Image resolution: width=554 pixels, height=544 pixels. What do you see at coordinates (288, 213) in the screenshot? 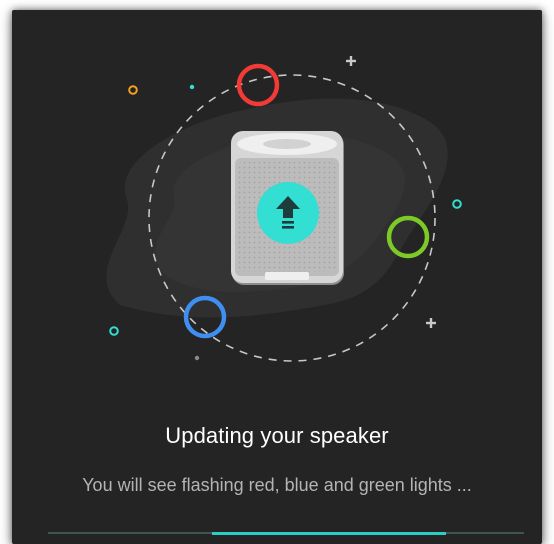
I see `upload-badge` at bounding box center [288, 213].